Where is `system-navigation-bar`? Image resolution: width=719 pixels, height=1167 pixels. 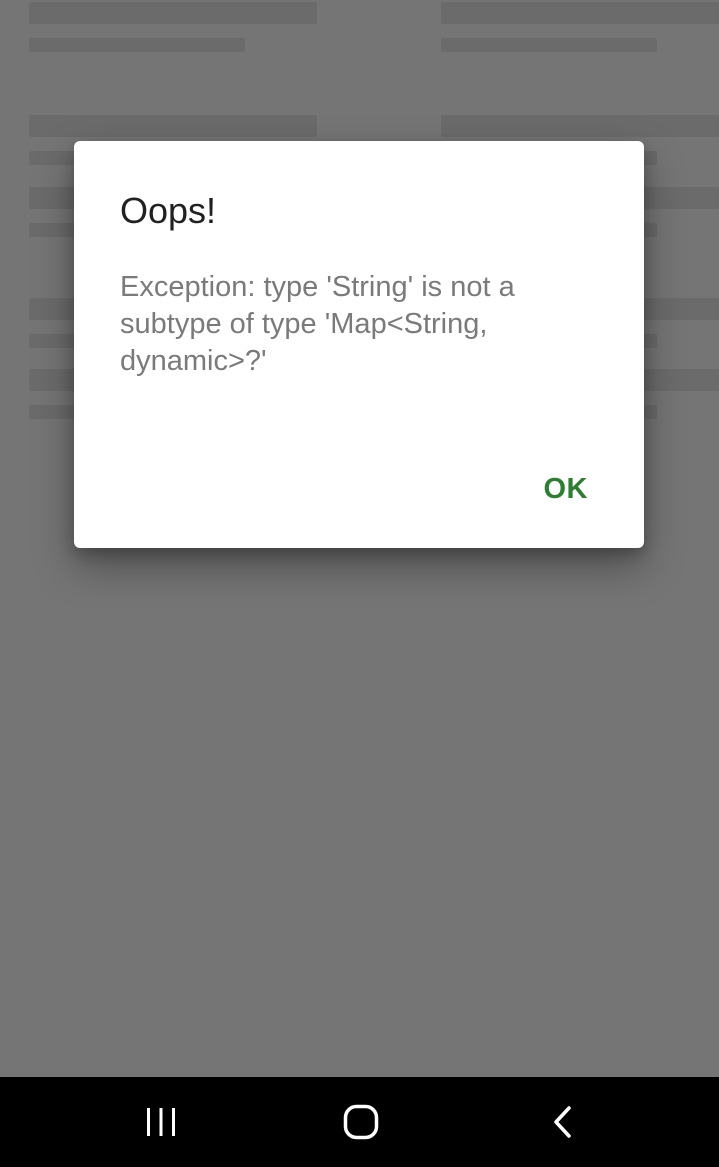 system-navigation-bar is located at coordinates (359, 1122).